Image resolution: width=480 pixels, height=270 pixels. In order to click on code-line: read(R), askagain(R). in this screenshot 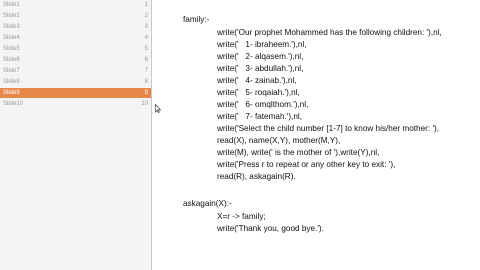, I will do `click(256, 176)`.